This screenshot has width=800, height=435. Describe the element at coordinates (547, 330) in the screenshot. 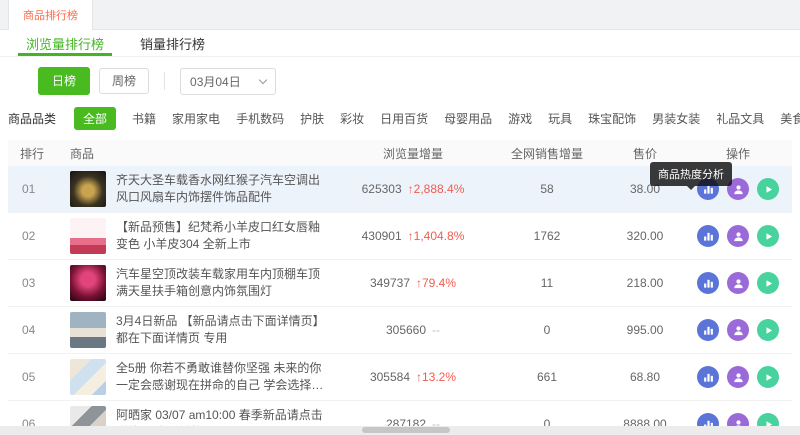

I see `sales-value: 0` at that location.